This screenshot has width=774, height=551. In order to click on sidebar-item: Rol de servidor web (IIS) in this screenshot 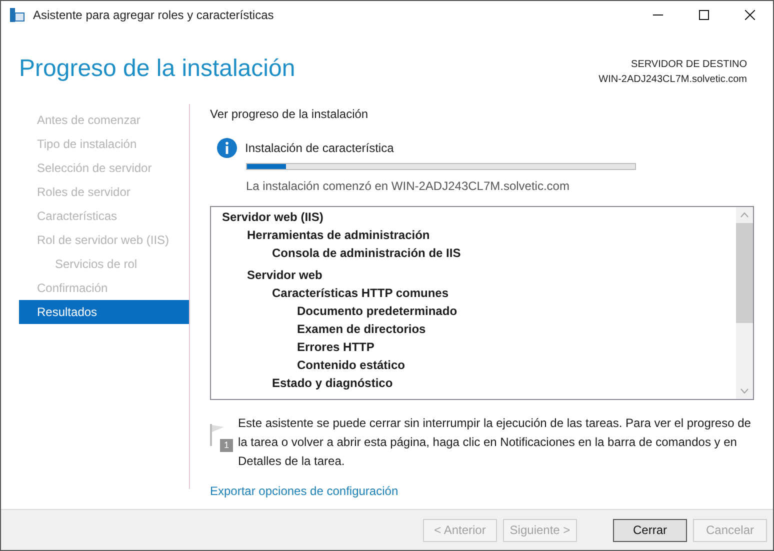, I will do `click(104, 240)`.